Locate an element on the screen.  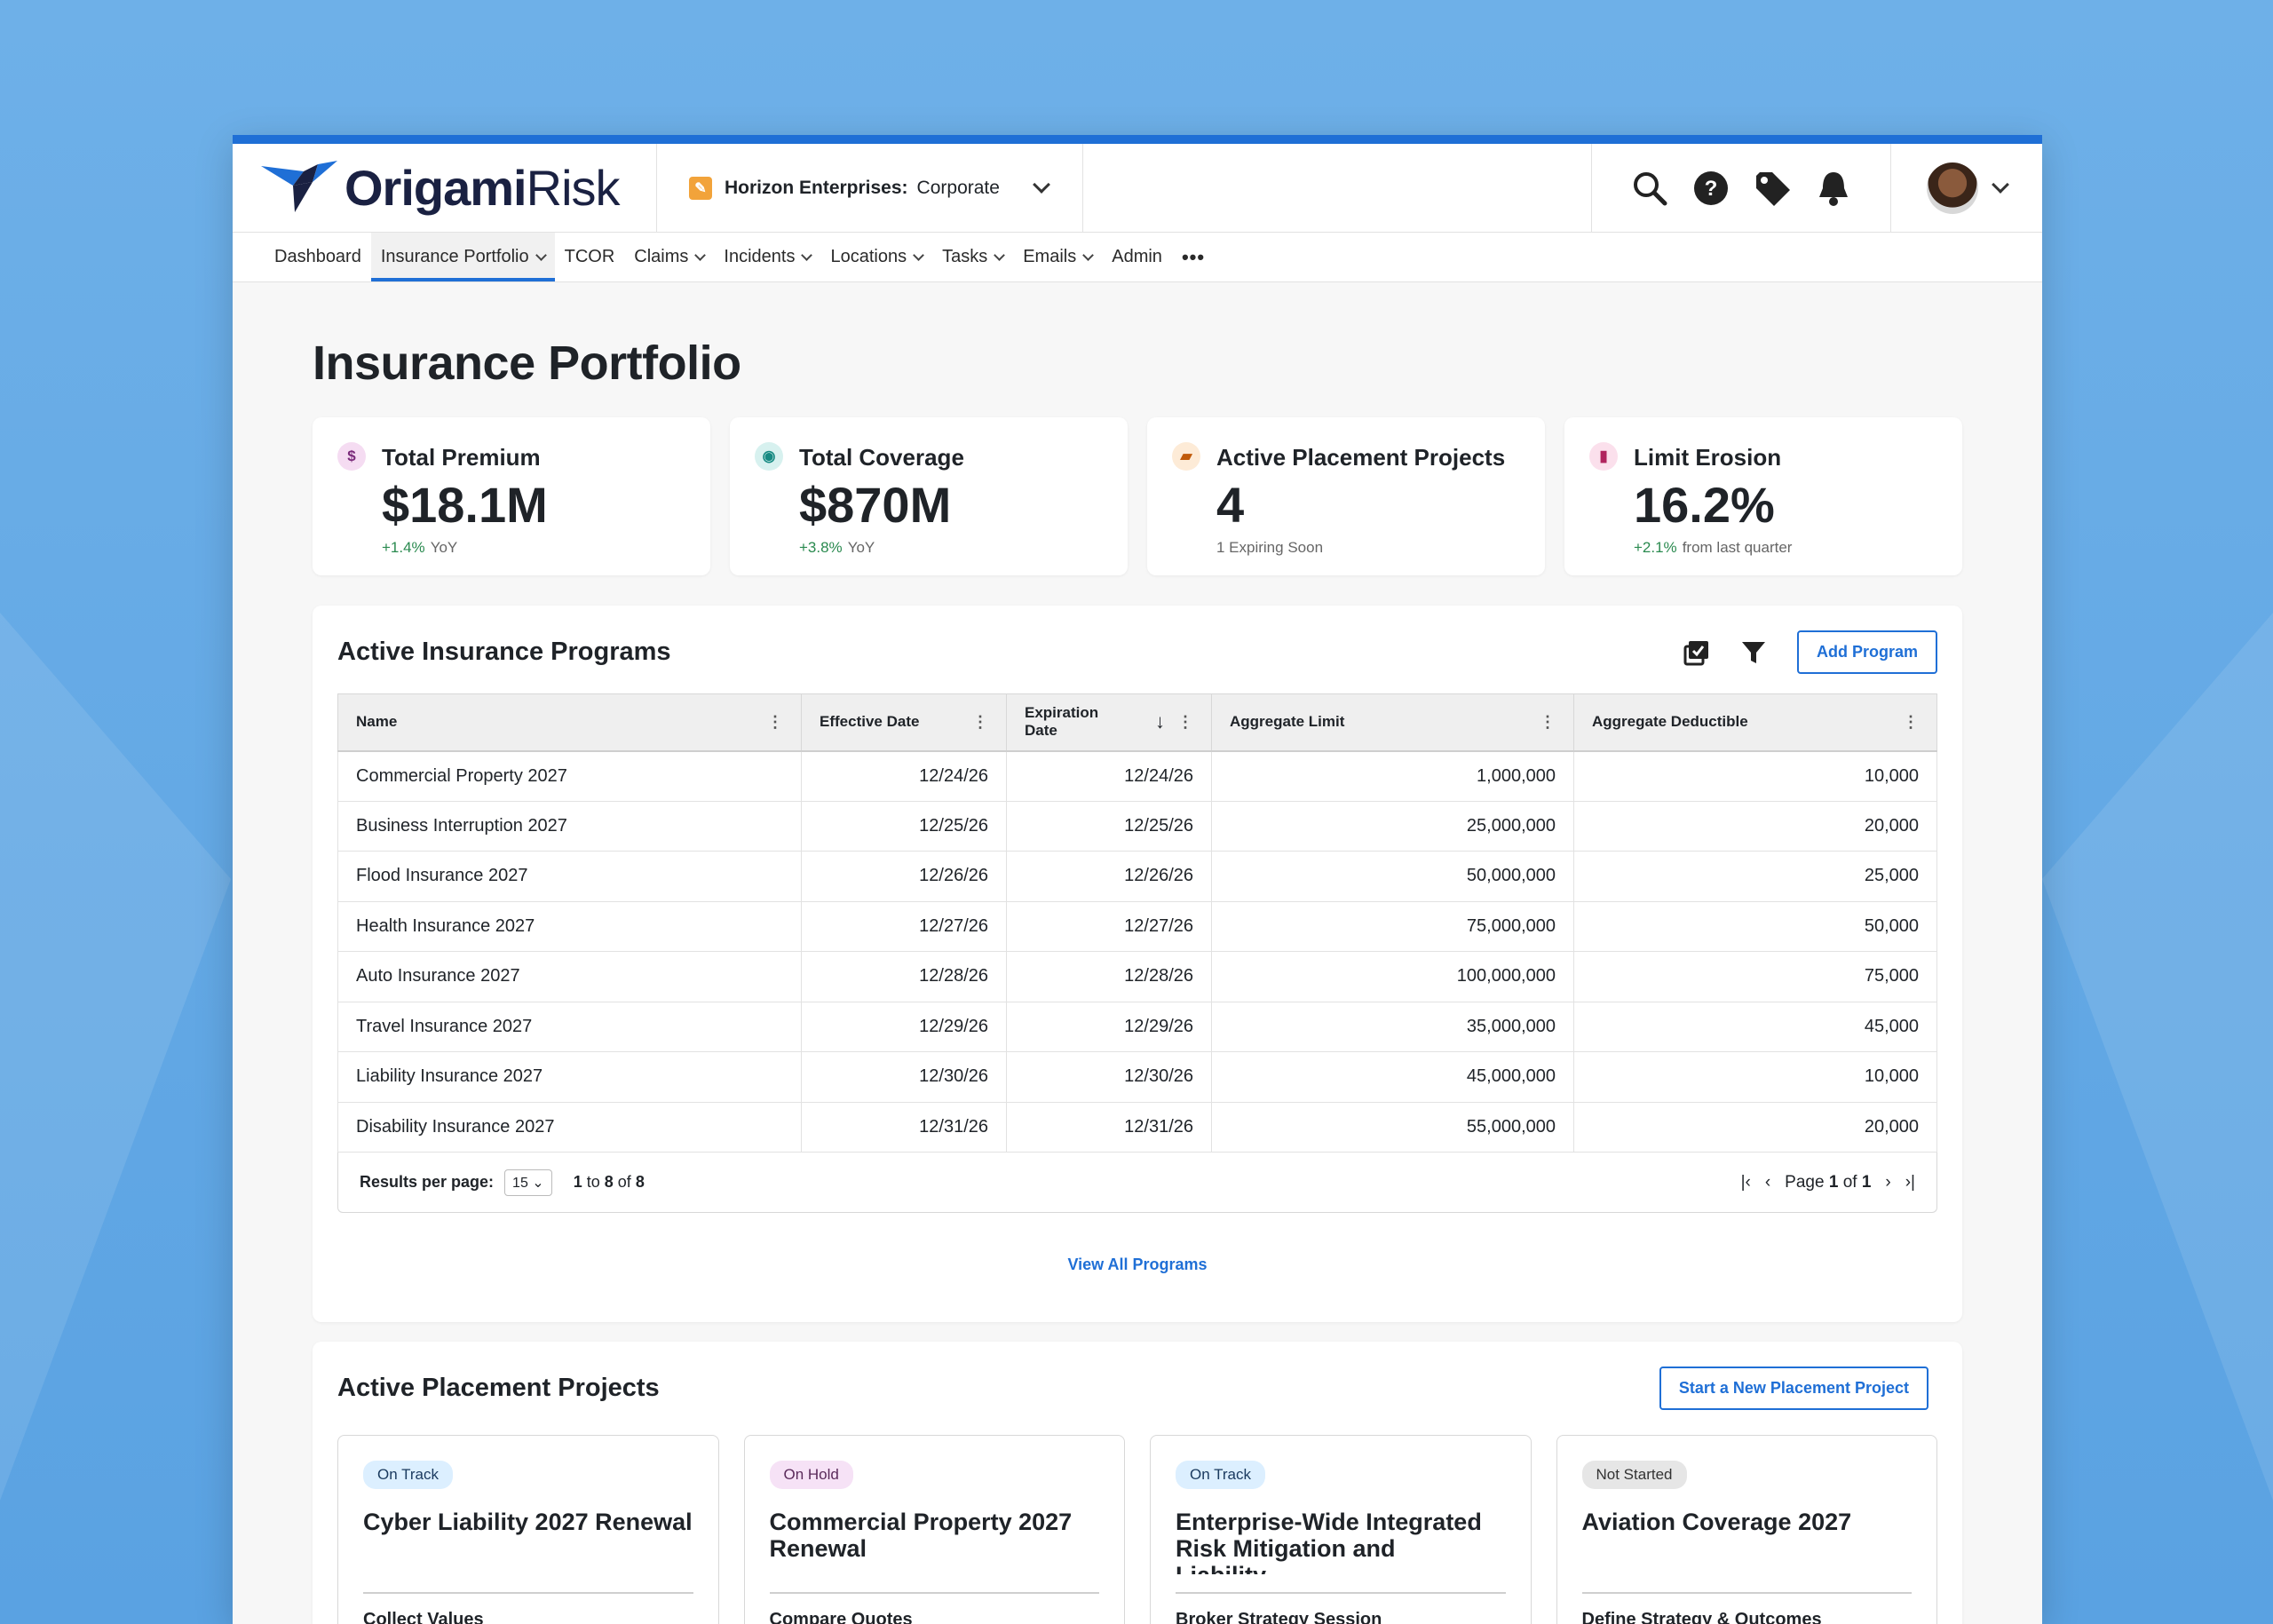
nav-label: Insurance Portfolio is located at coordinates (454, 256).